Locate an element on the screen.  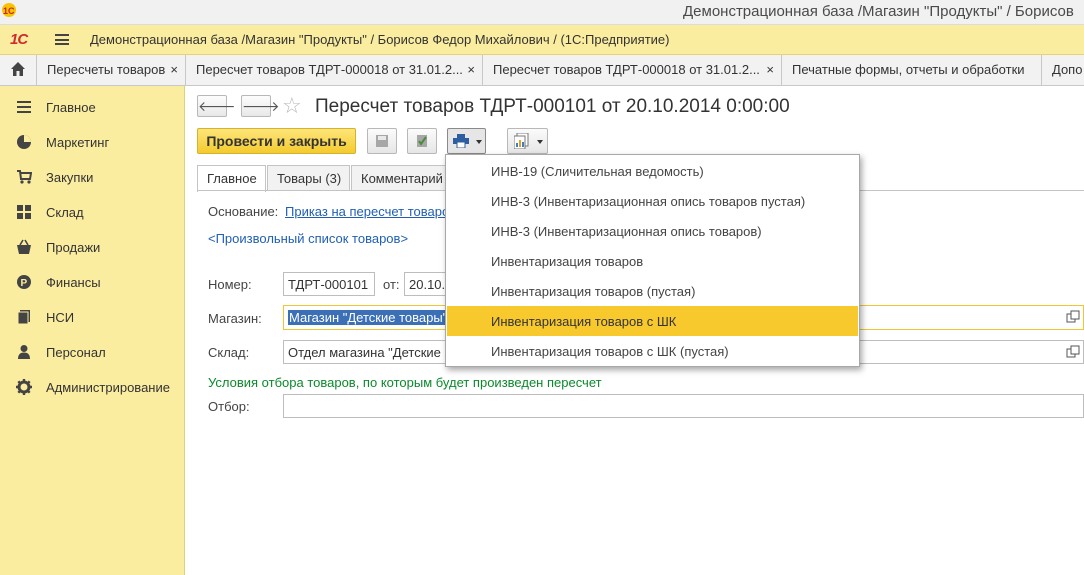
reports-button is located at coordinates (527, 141).